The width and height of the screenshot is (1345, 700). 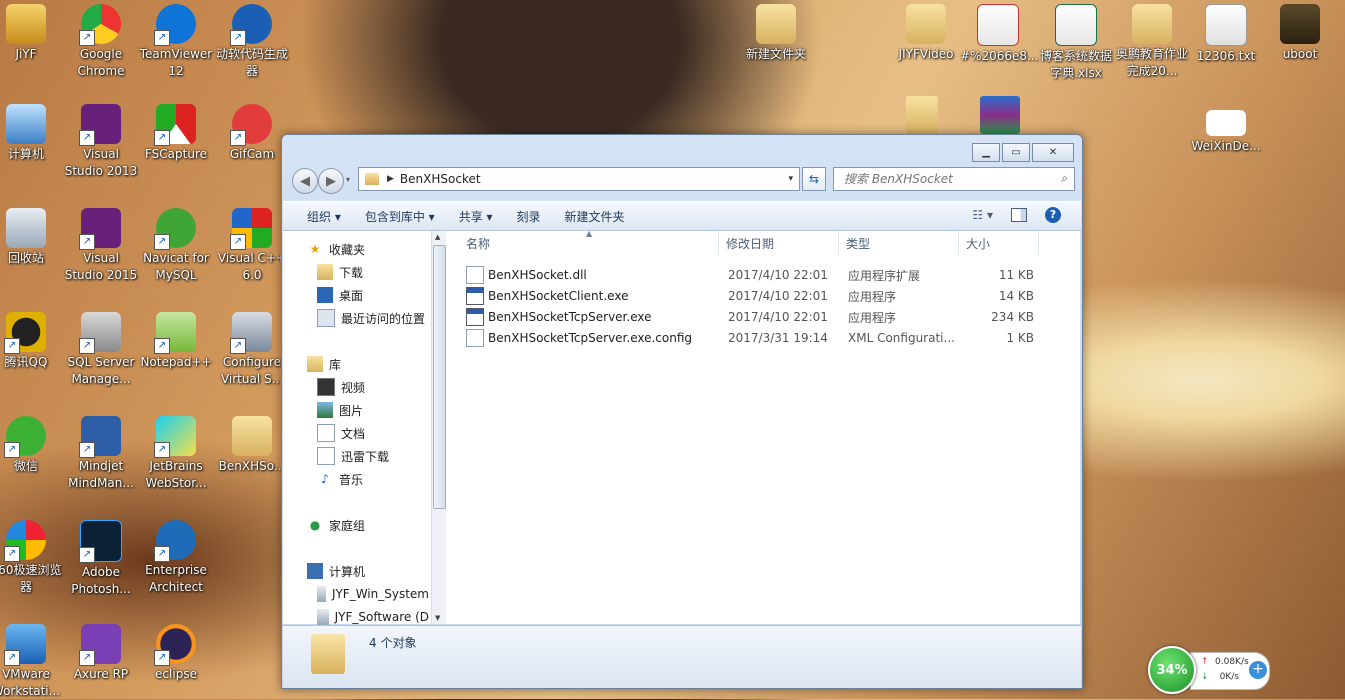 What do you see at coordinates (176, 339) in the screenshot?
I see `desktop-icon-notepadpp: ↗ Notepad++` at bounding box center [176, 339].